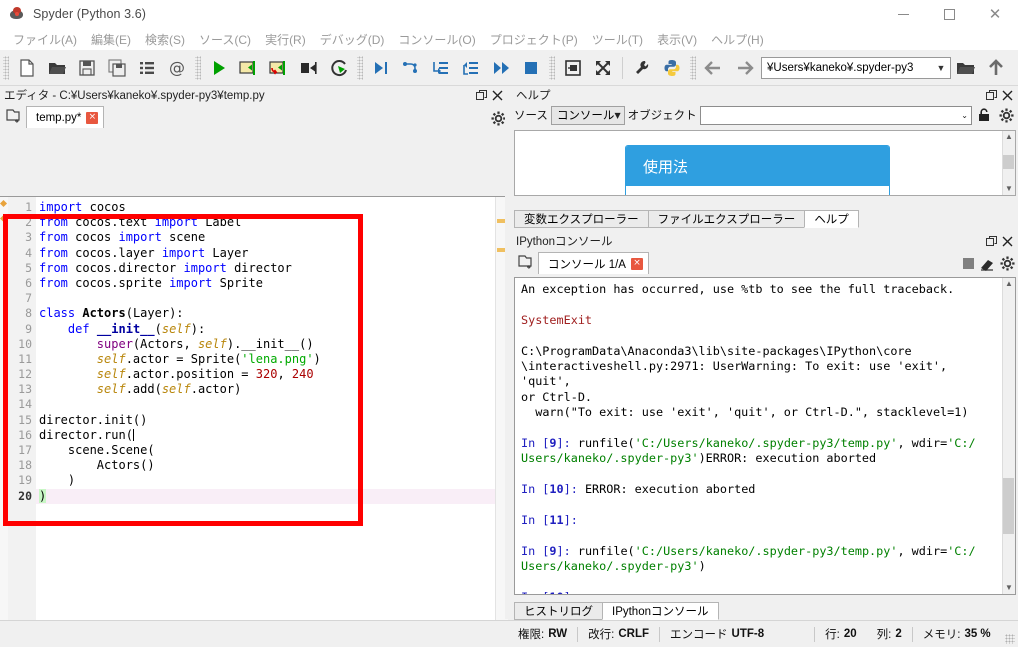 The image size is (1018, 647). What do you see at coordinates (501, 68) in the screenshot?
I see `continue-icon` at bounding box center [501, 68].